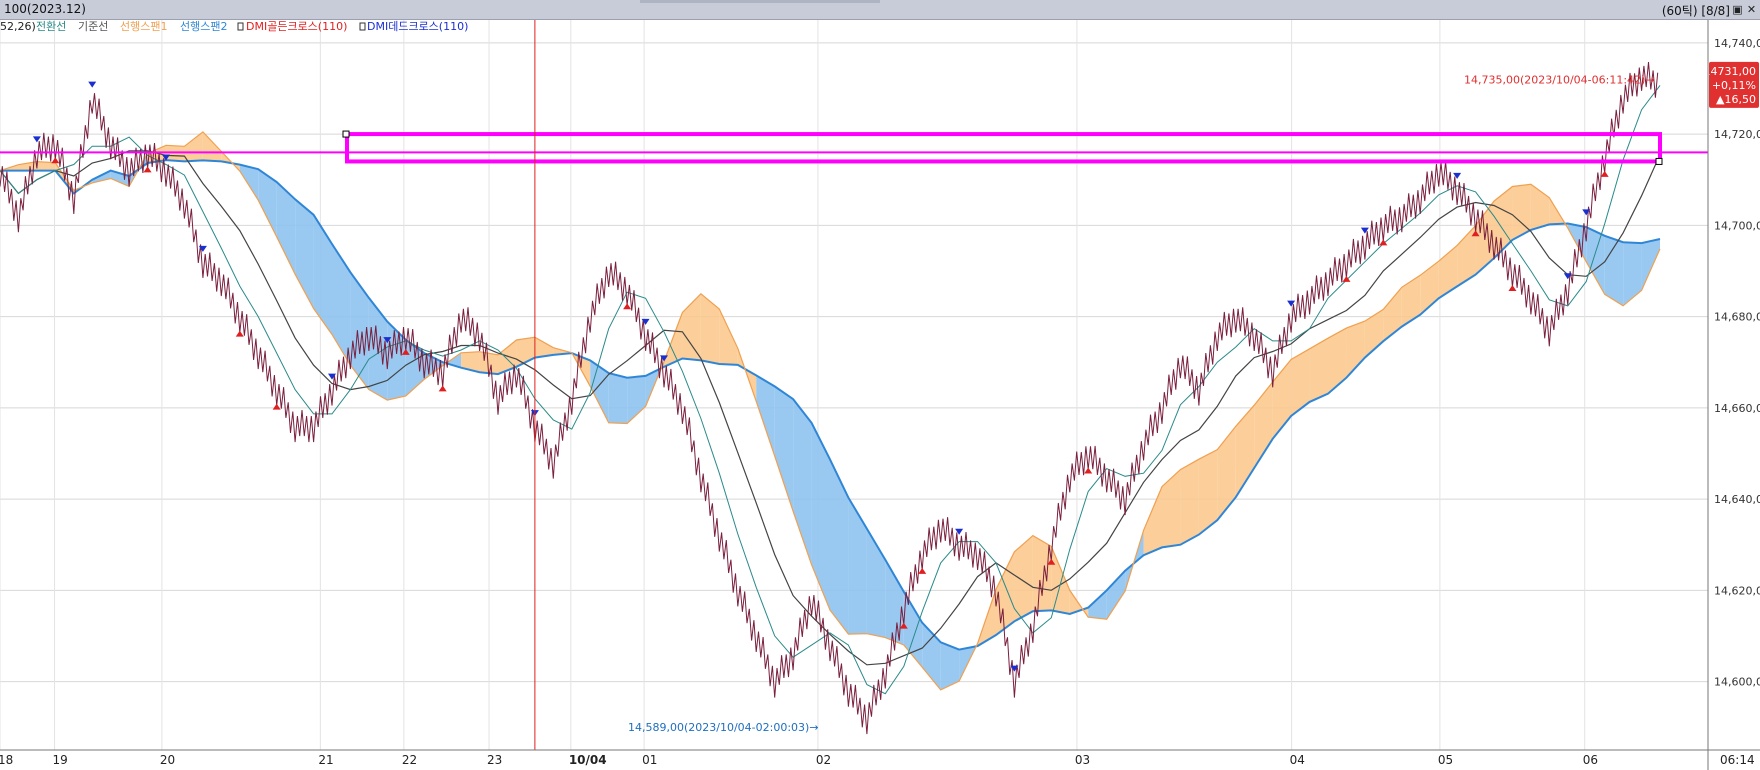 This screenshot has width=1760, height=770. Describe the element at coordinates (143, 26) in the screenshot. I see `legend-span1: 선행스팬1` at that location.